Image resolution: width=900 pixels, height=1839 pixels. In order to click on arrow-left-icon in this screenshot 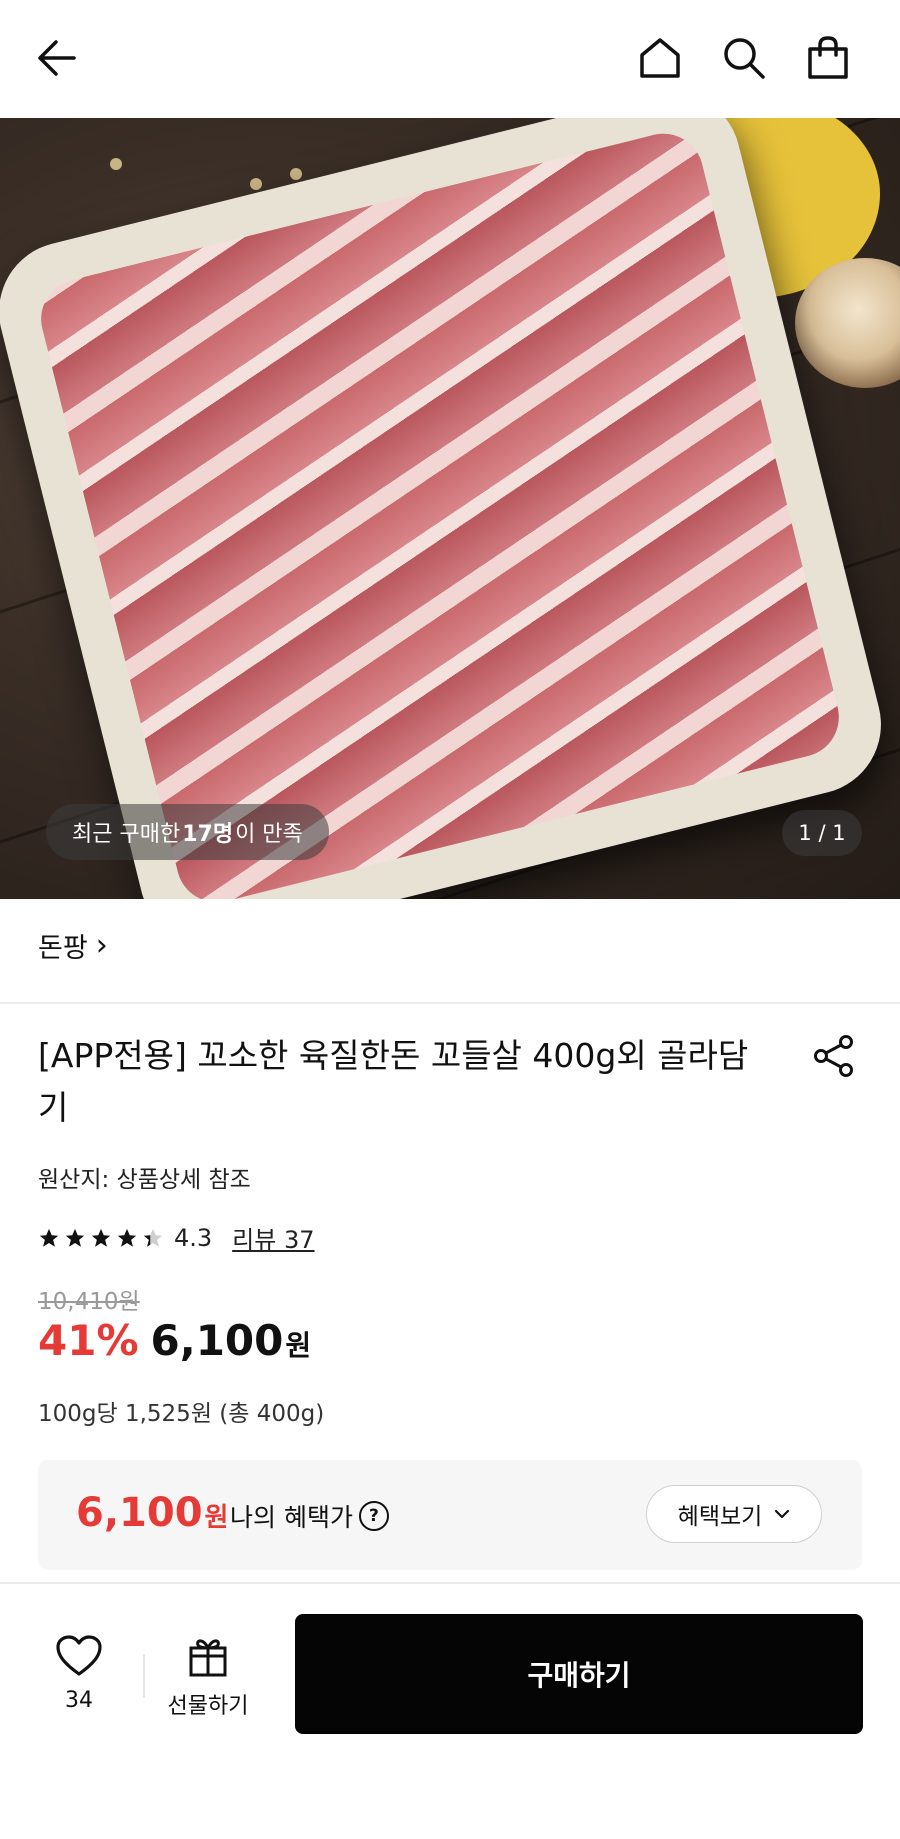, I will do `click(57, 58)`.